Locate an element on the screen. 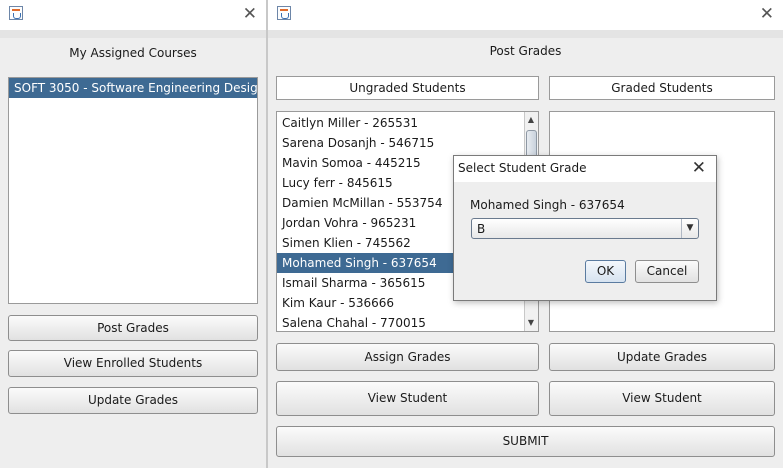 This screenshot has width=783, height=468. student-list-item: Salena Chahal - 770015 is located at coordinates (407, 322).